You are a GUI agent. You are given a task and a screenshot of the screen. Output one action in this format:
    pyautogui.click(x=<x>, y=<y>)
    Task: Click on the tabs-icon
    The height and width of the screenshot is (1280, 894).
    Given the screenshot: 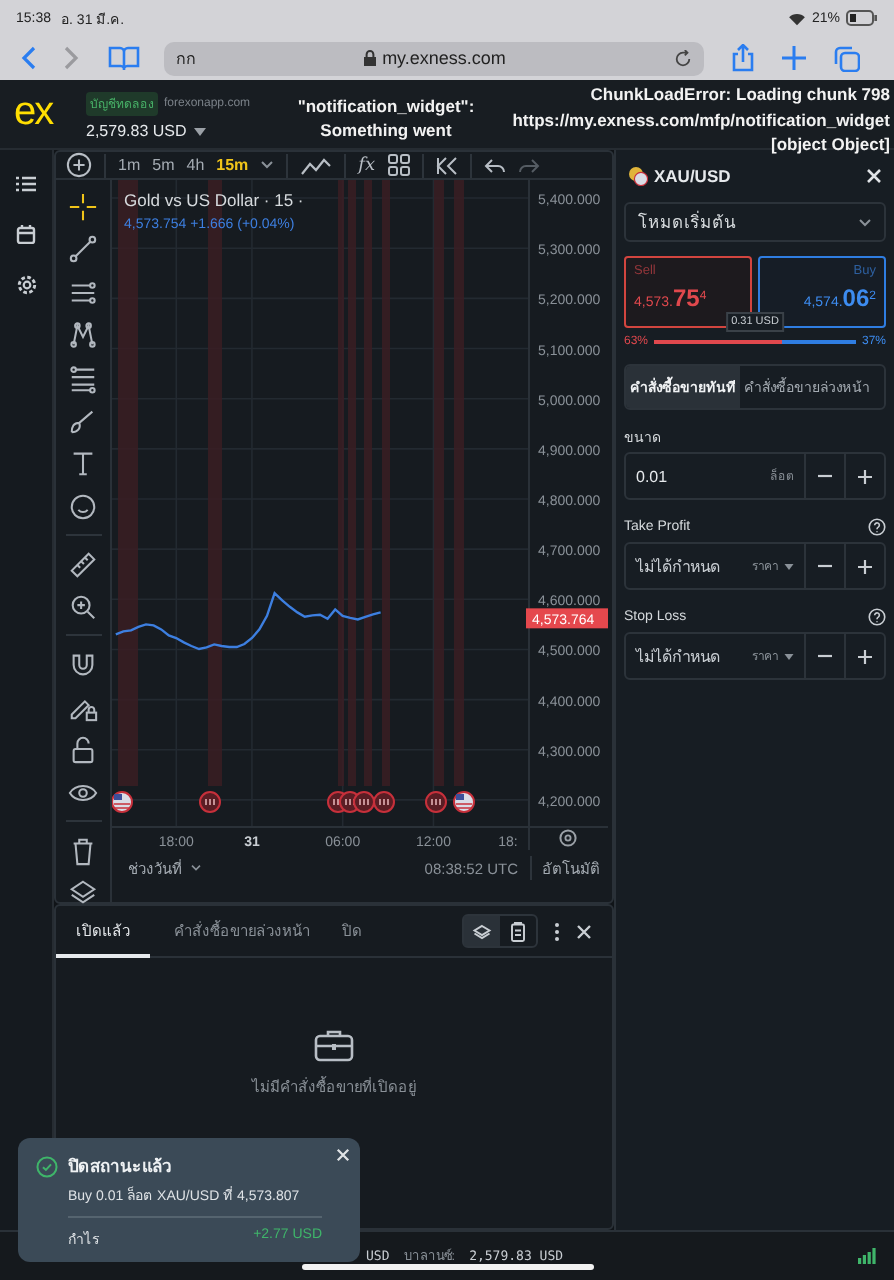 What is the action you would take?
    pyautogui.click(x=847, y=58)
    